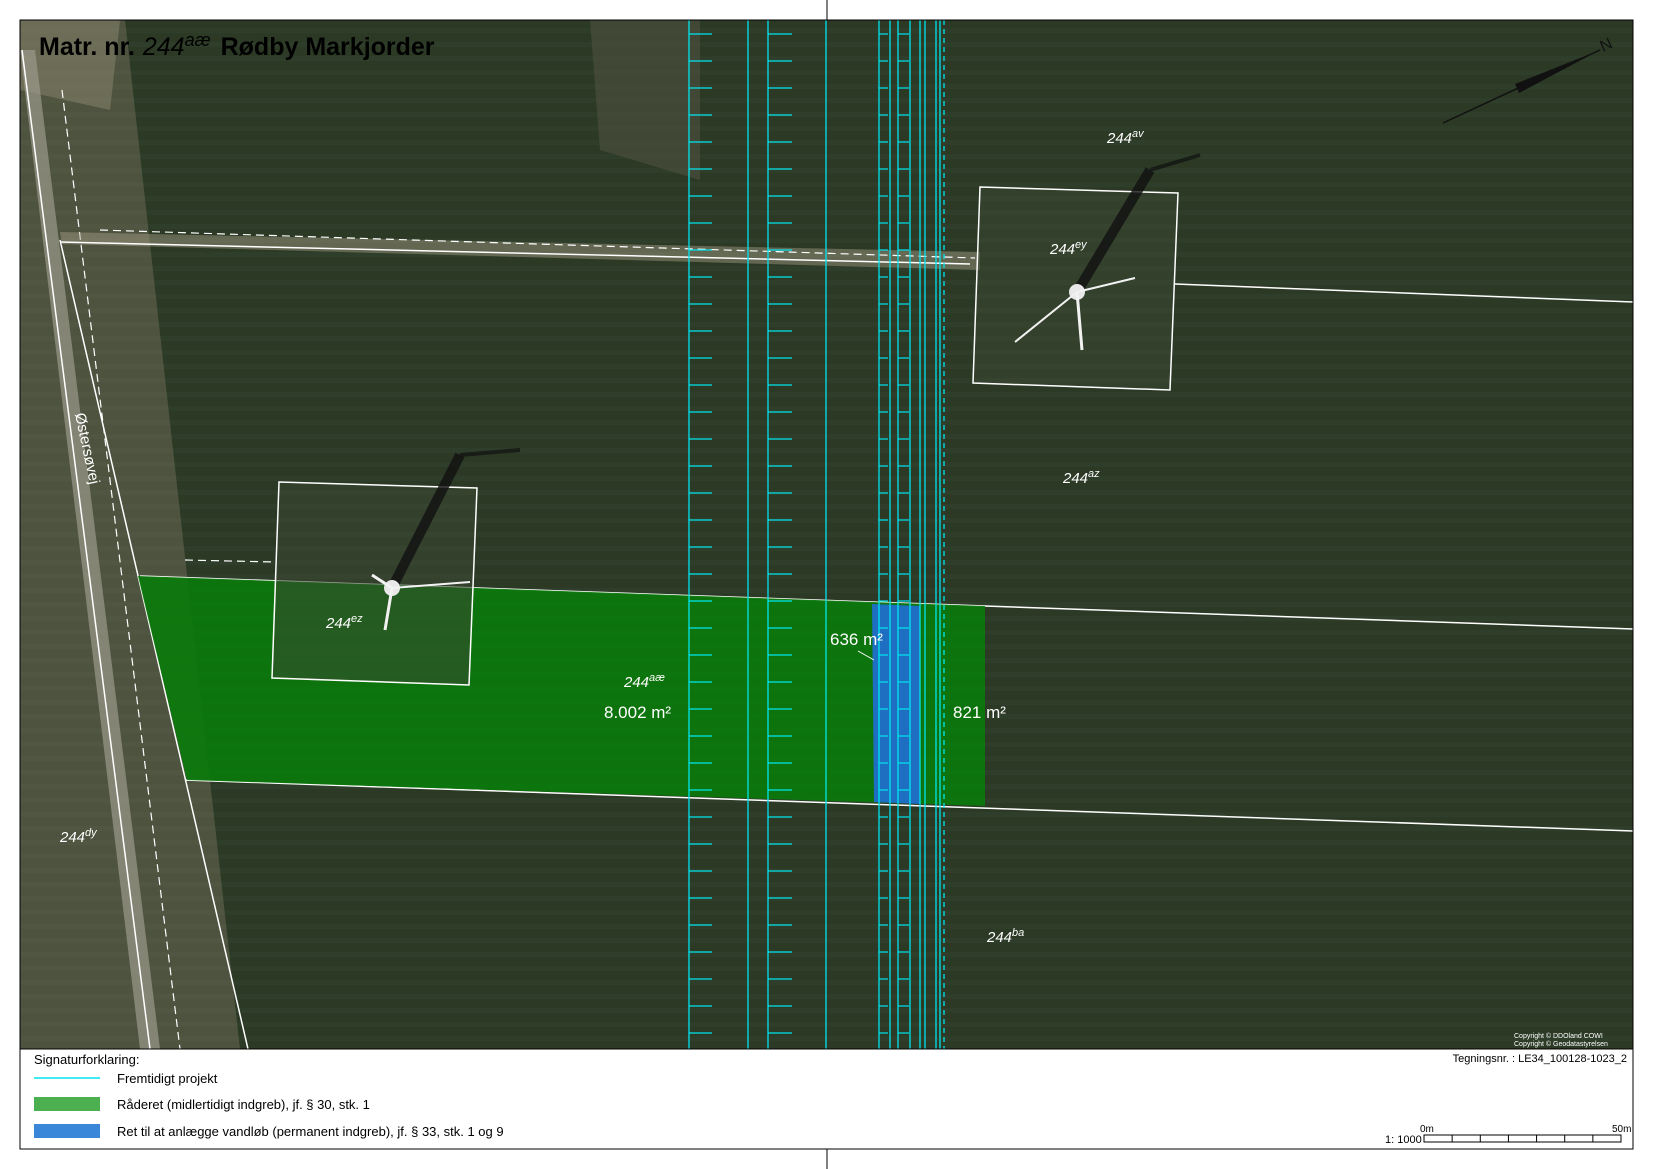 This screenshot has height=1169, width=1654. I want to click on scale-ratio: 1: 1000, so click(1403, 1140).